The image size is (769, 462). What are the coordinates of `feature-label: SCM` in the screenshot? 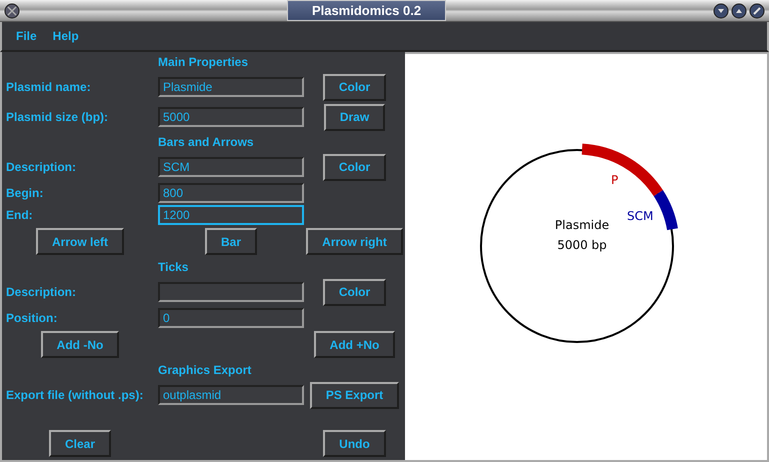 It's located at (640, 216).